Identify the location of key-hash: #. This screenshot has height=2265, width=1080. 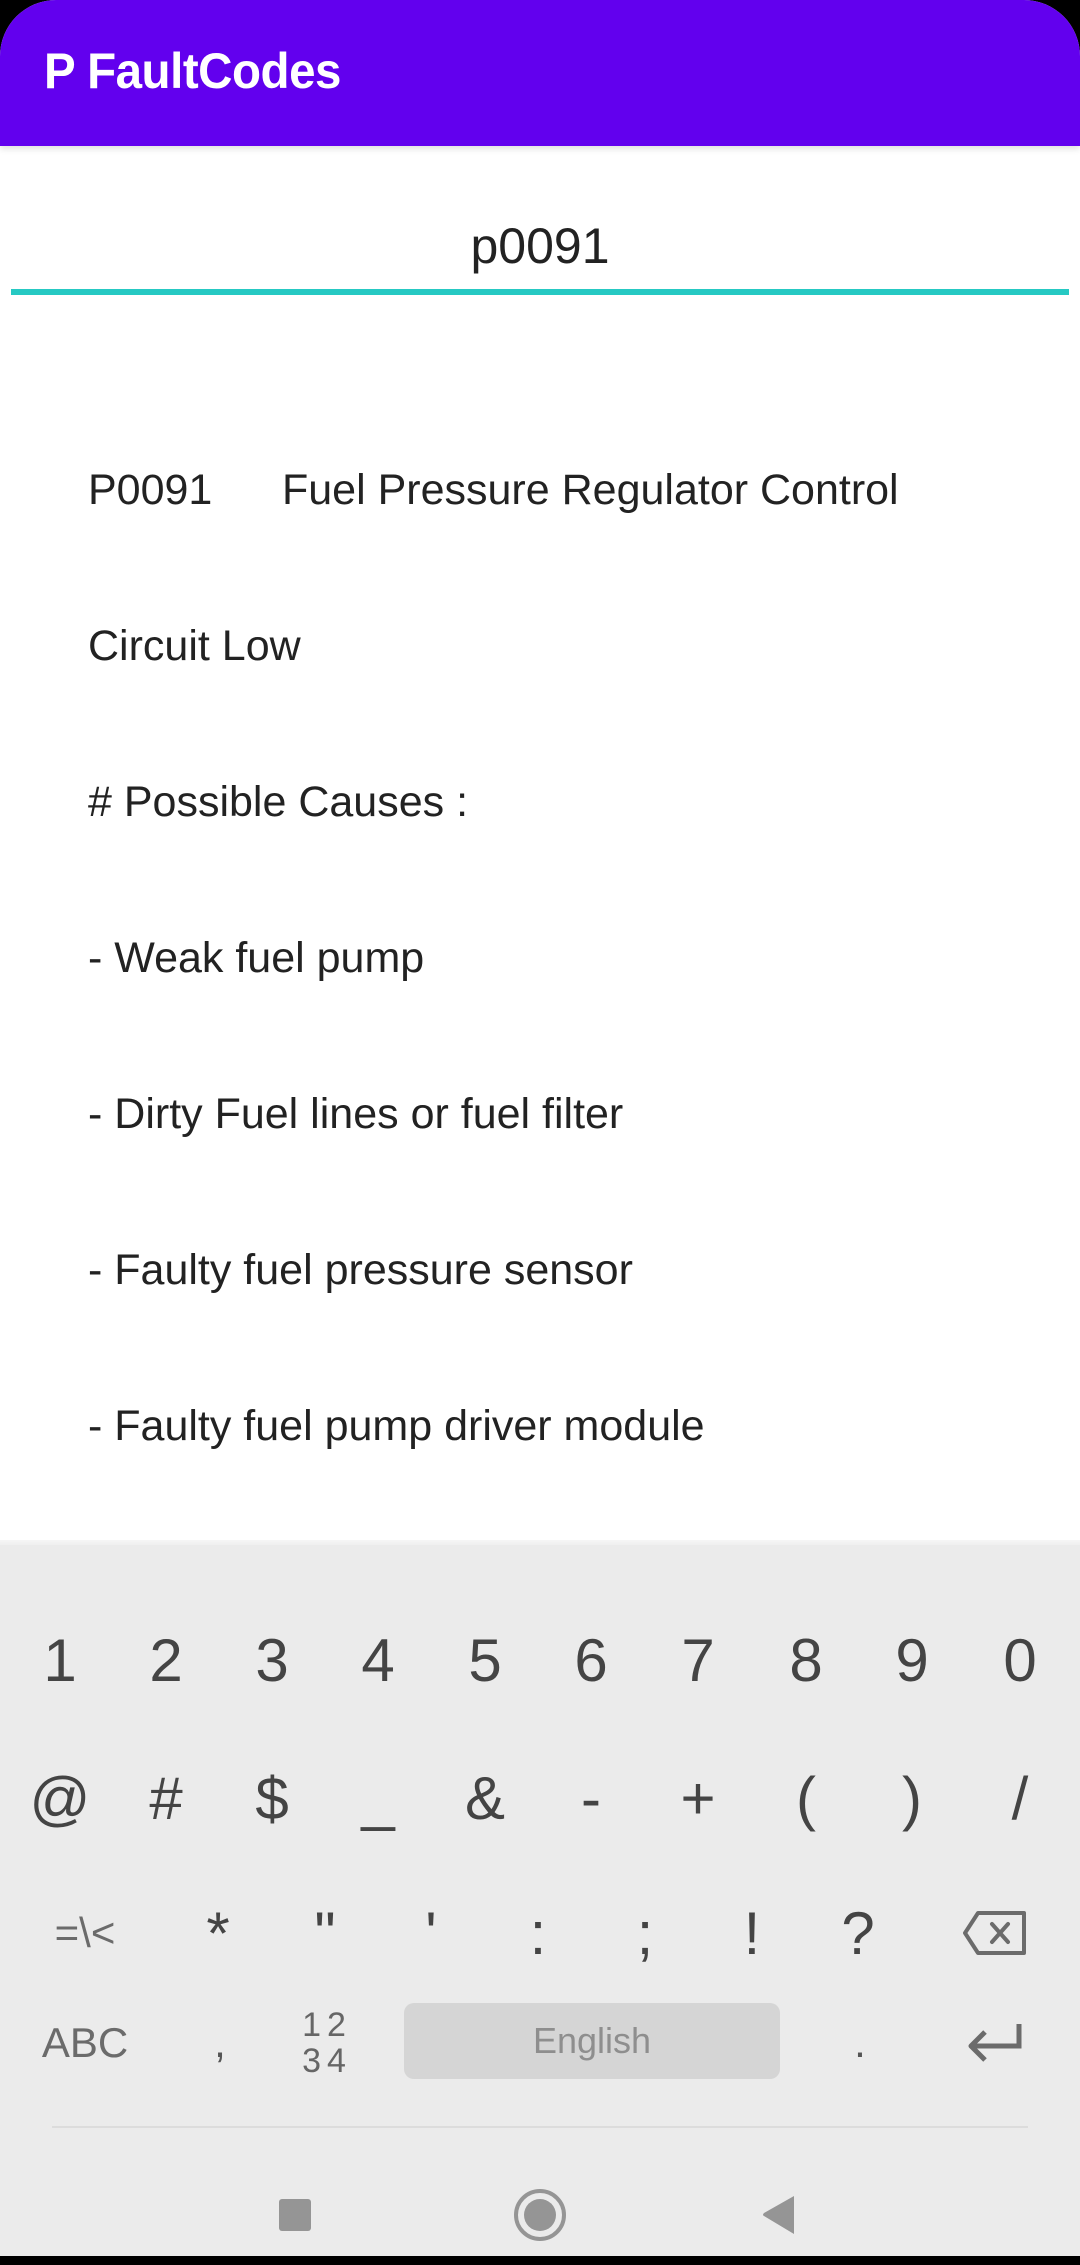
(166, 1798).